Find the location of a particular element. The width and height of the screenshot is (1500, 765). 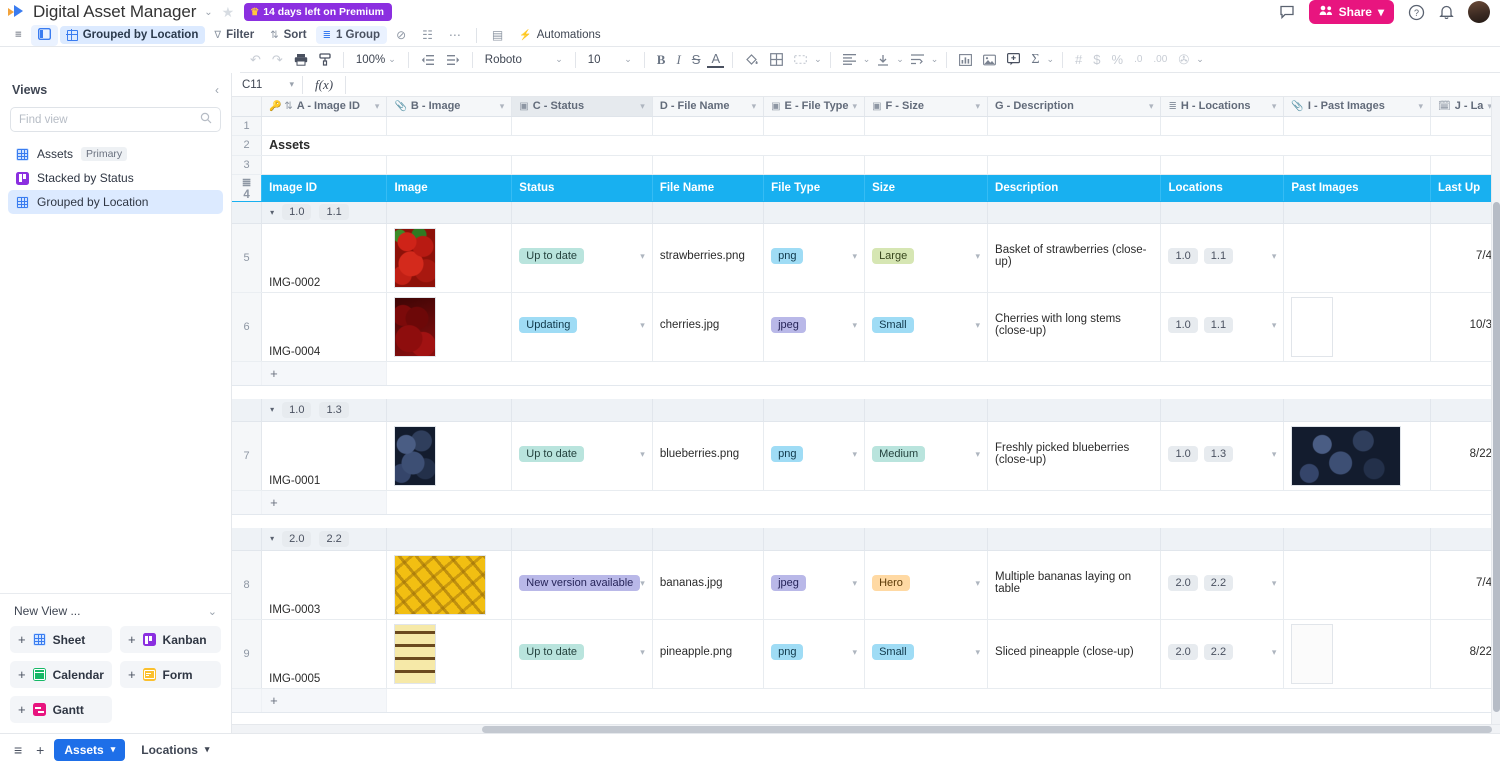

format-number-button: # is located at coordinates (1078, 59).